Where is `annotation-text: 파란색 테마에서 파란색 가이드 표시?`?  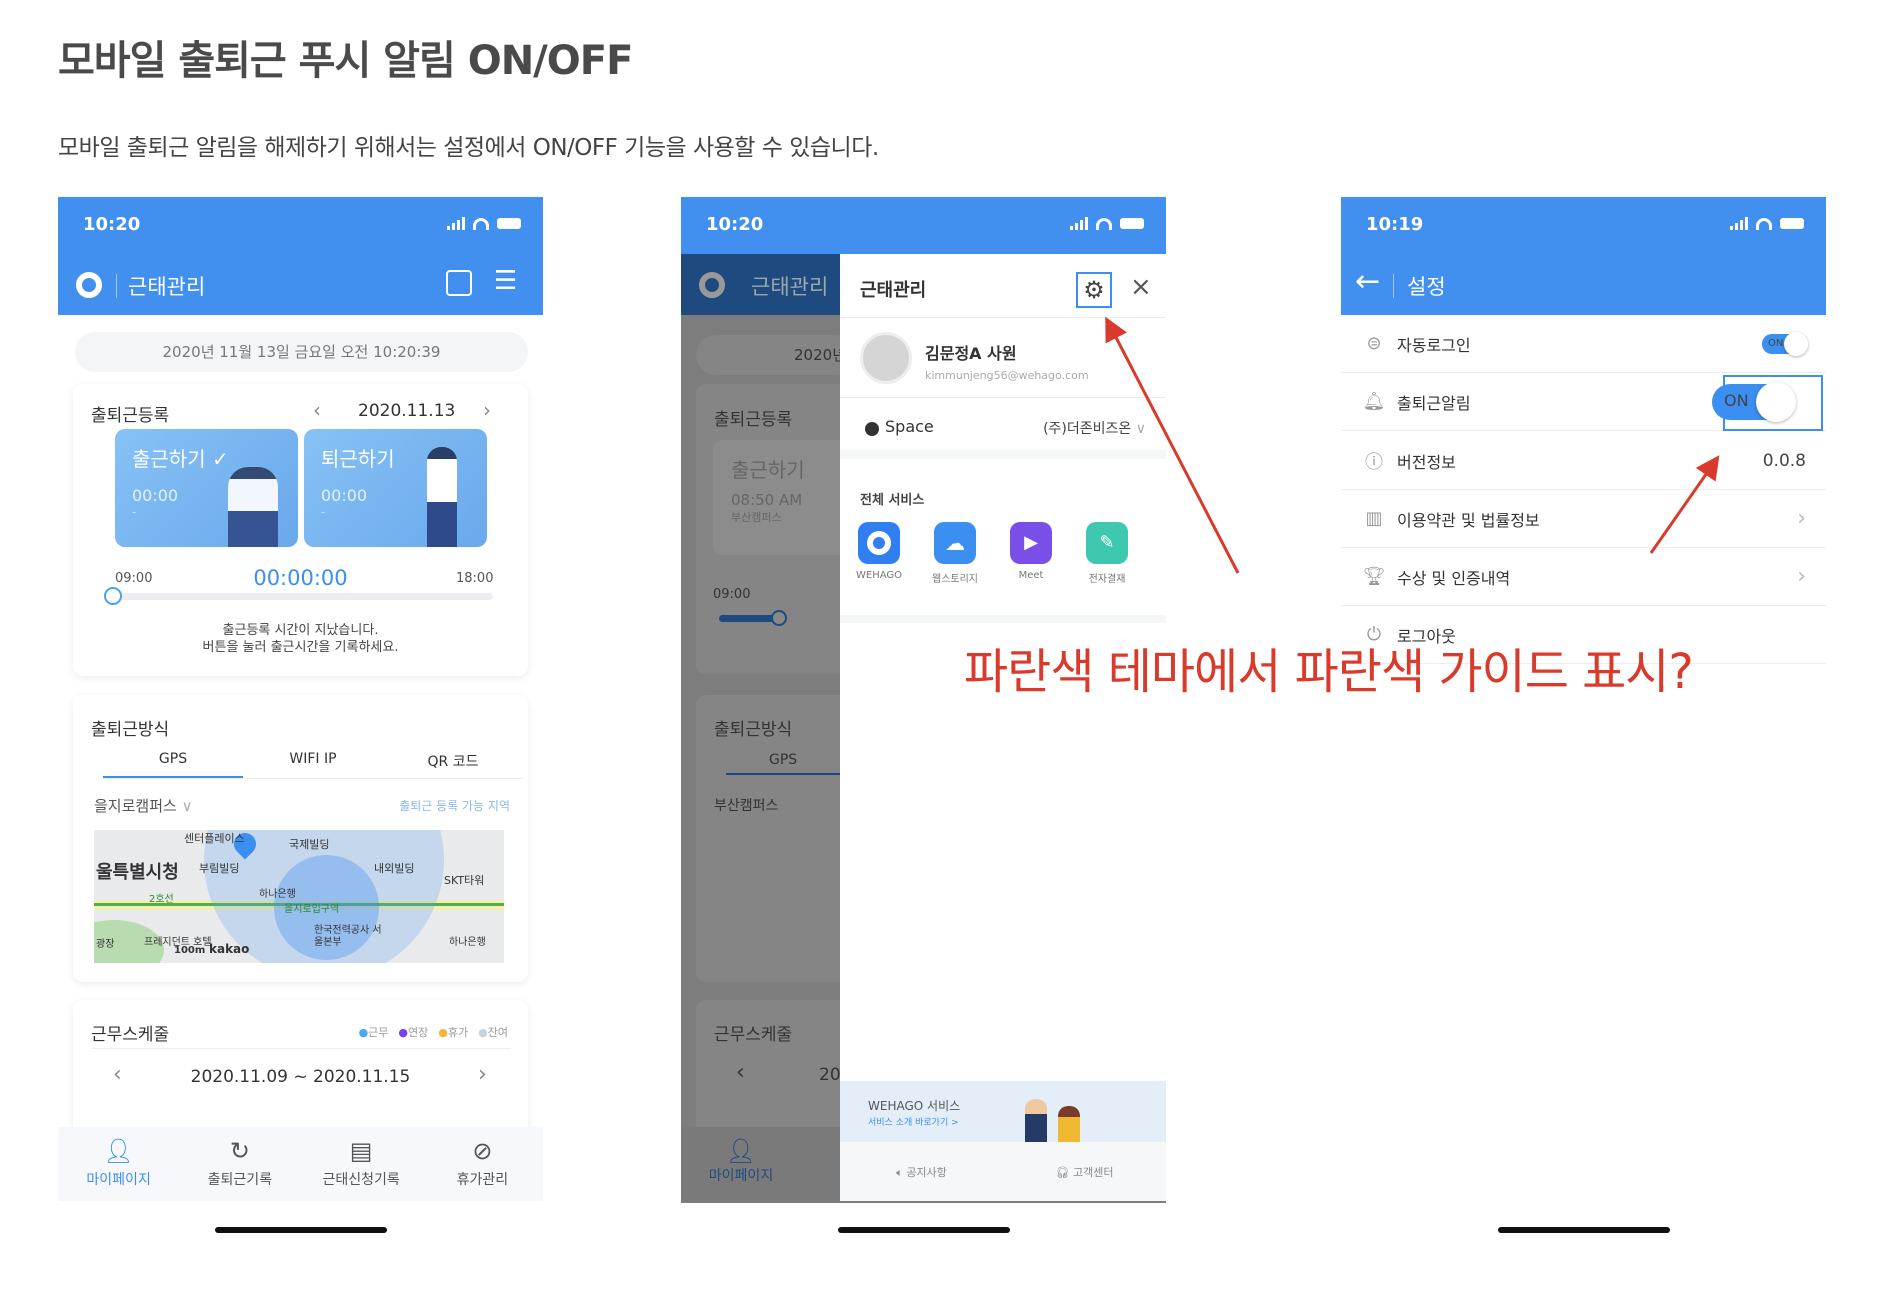
annotation-text: 파란색 테마에서 파란색 가이드 표시? is located at coordinates (1329, 672).